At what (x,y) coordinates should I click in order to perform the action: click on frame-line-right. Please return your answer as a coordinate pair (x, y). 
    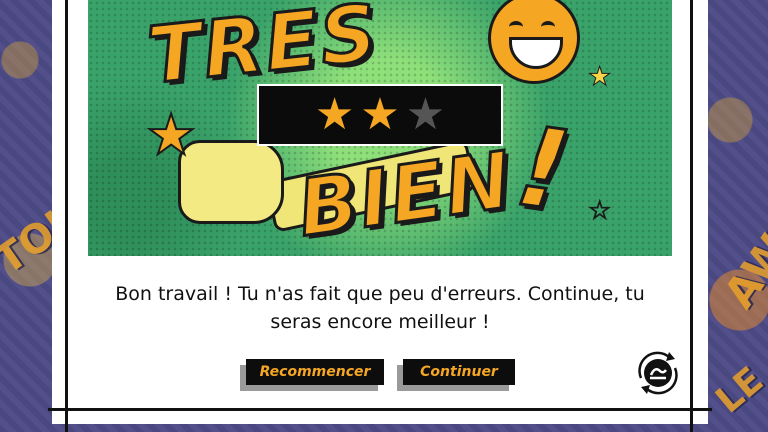
    Looking at the image, I should click on (691, 216).